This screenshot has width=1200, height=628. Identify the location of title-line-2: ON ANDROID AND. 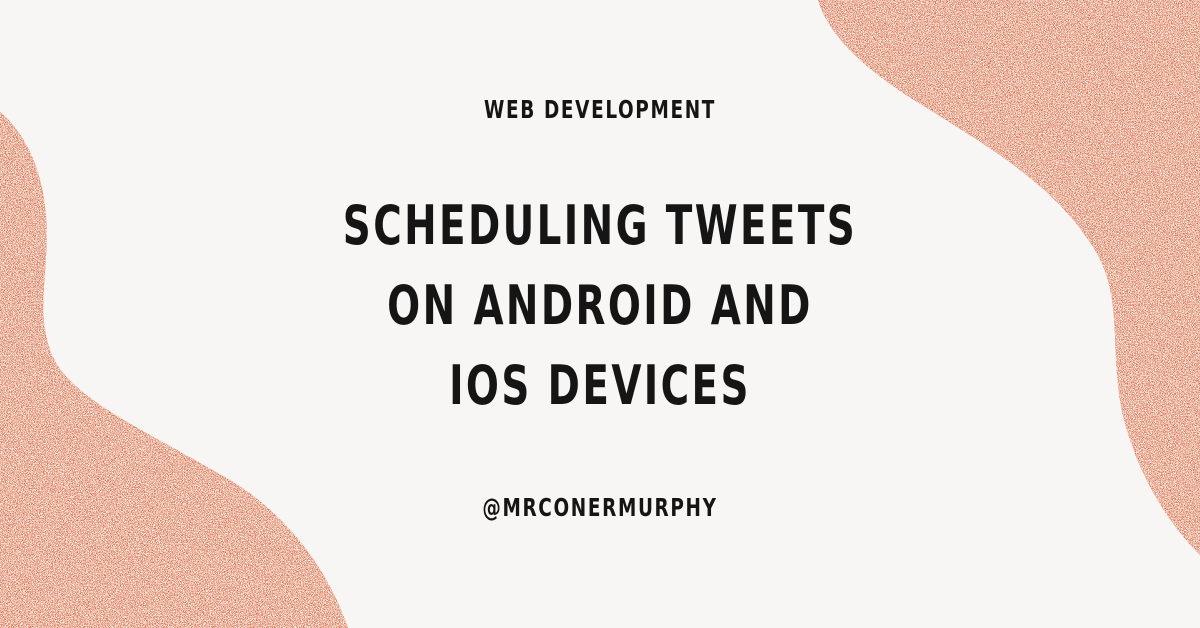
(600, 305).